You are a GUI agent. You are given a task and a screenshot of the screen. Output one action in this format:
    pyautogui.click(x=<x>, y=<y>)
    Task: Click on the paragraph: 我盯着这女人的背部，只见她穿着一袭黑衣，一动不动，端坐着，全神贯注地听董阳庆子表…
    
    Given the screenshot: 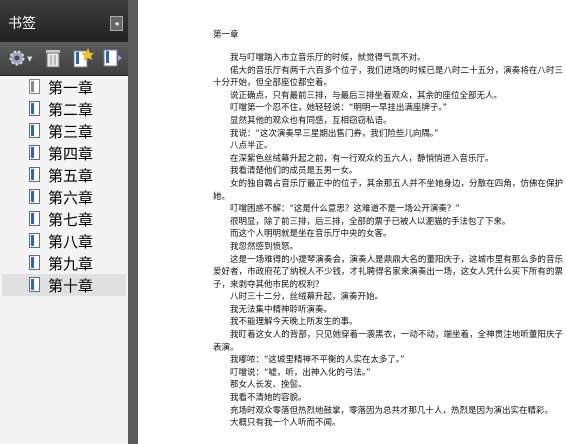 What is the action you would take?
    pyautogui.click(x=388, y=341)
    